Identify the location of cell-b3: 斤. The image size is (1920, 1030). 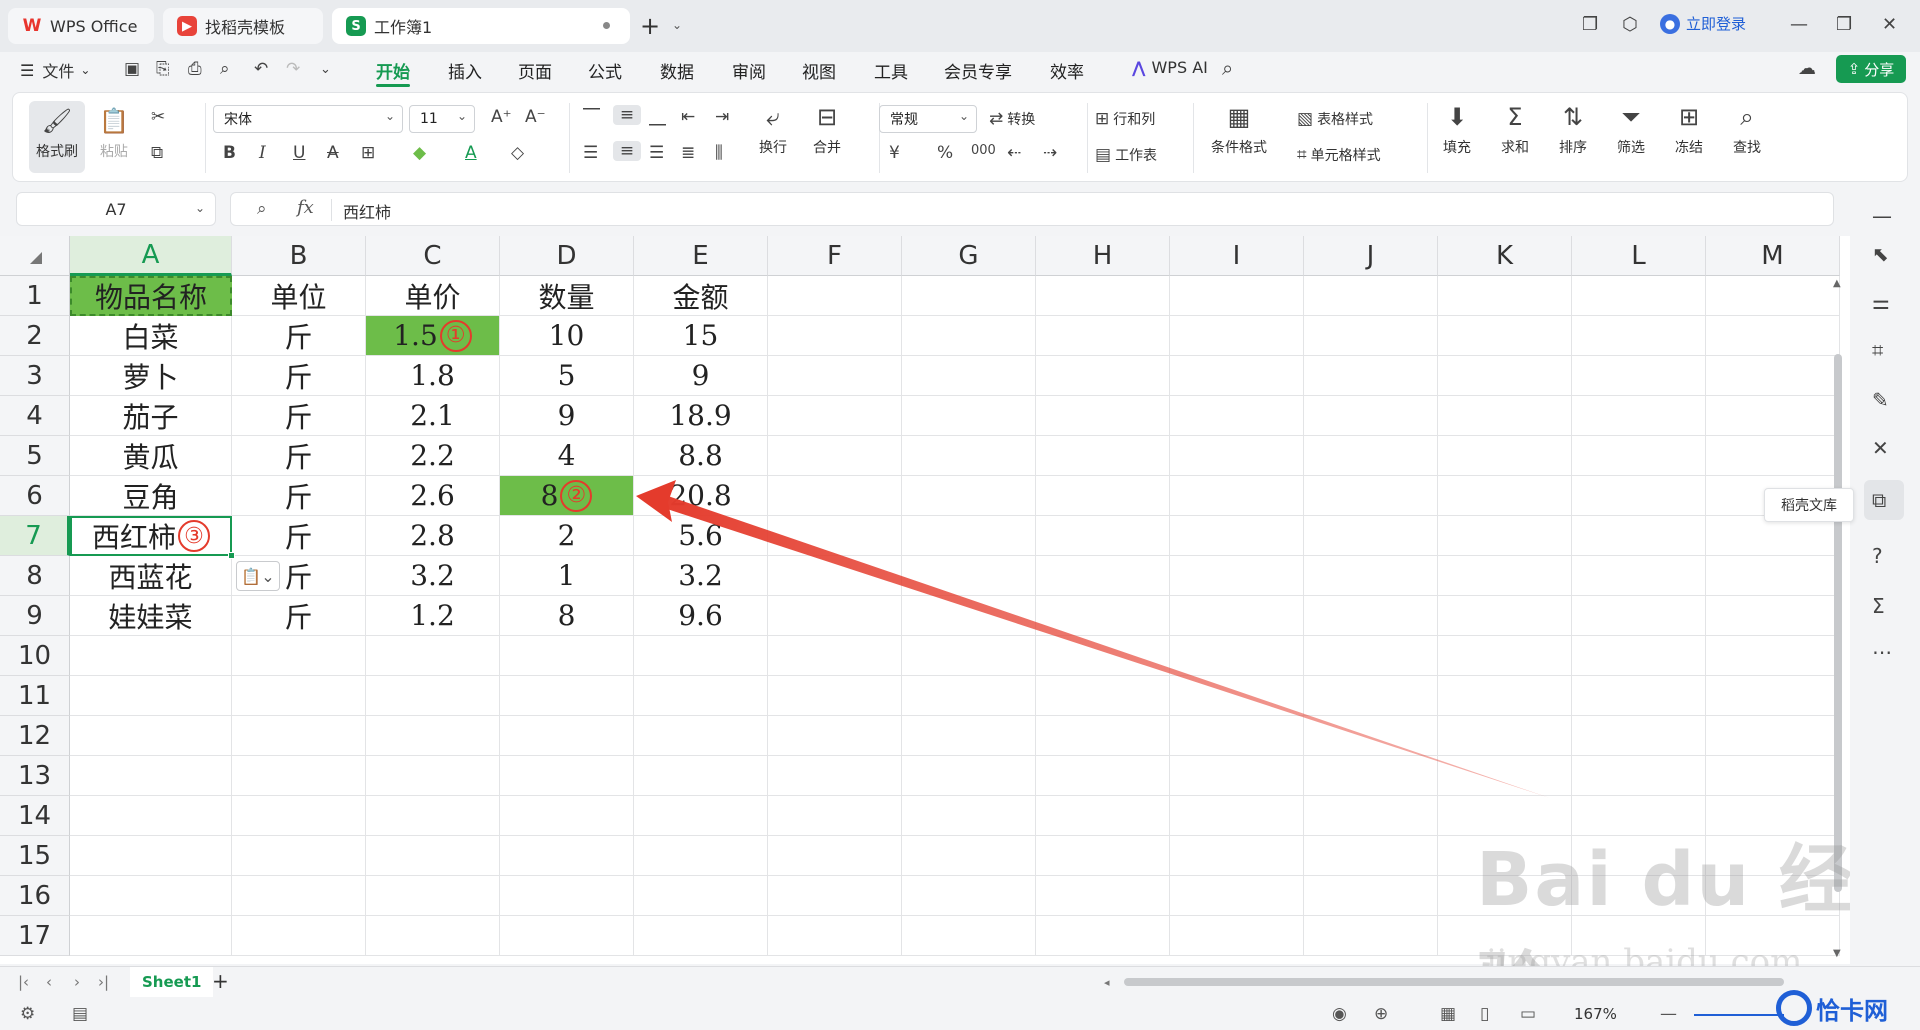
(299, 376).